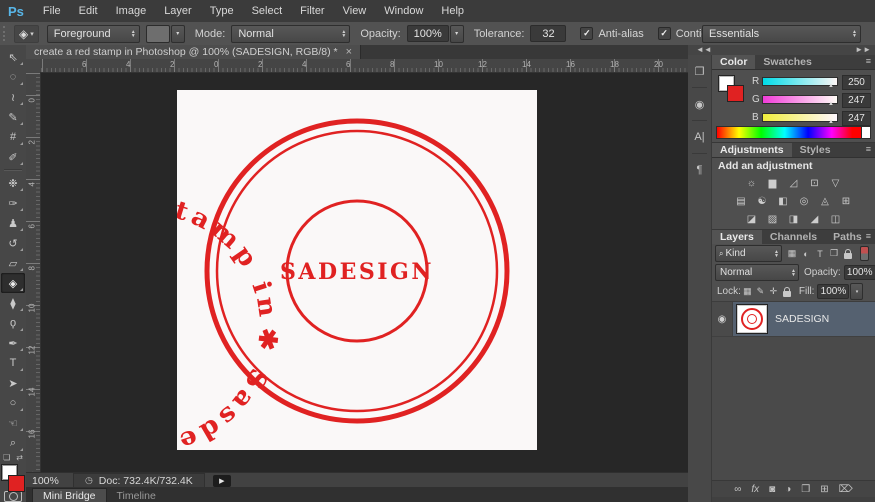 Image resolution: width=875 pixels, height=502 pixels. Describe the element at coordinates (5, 33) in the screenshot. I see `options-grip` at that location.